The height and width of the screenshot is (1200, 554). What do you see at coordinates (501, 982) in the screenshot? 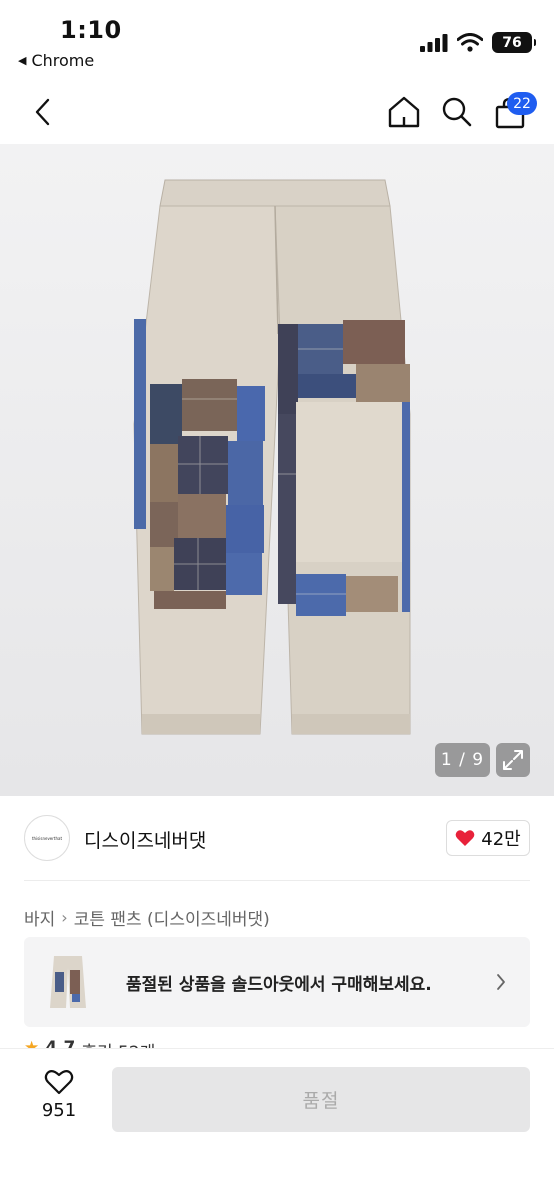
I see `chevron-right-icon` at bounding box center [501, 982].